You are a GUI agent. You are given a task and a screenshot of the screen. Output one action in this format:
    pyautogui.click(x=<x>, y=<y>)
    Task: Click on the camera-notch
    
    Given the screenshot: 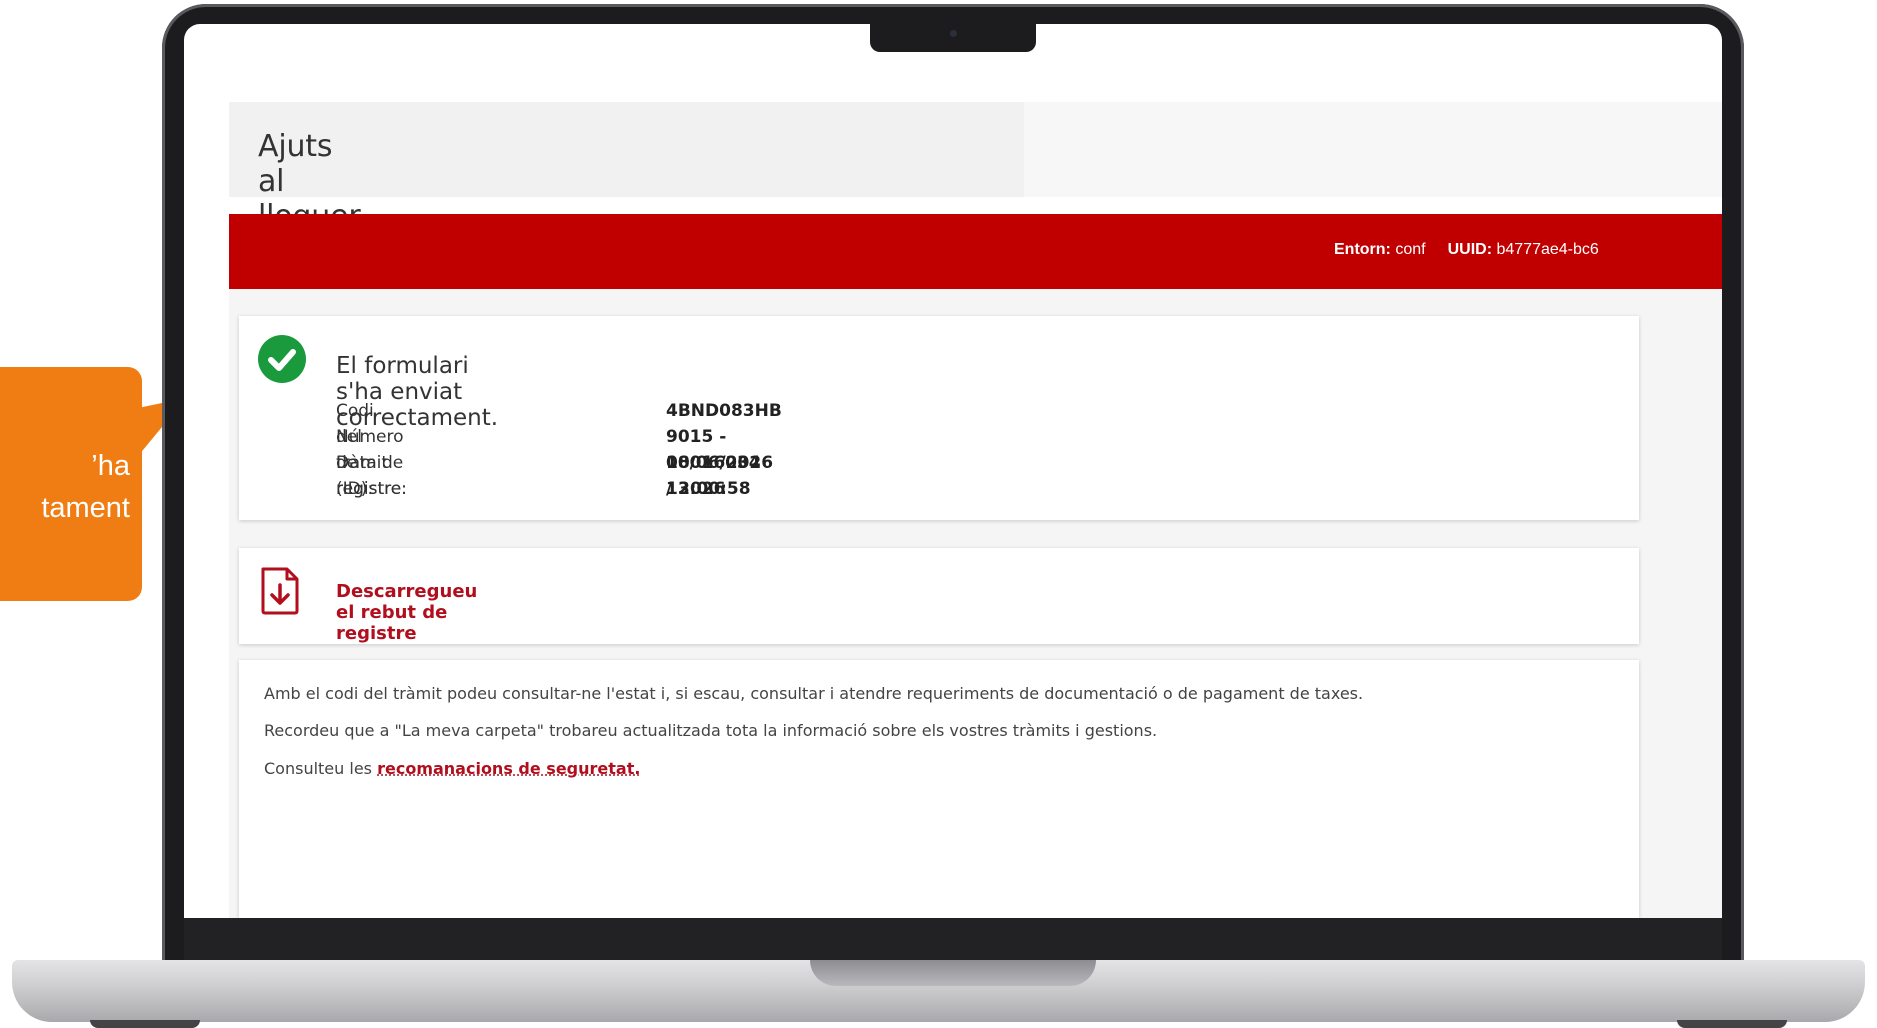 What is the action you would take?
    pyautogui.click(x=953, y=38)
    